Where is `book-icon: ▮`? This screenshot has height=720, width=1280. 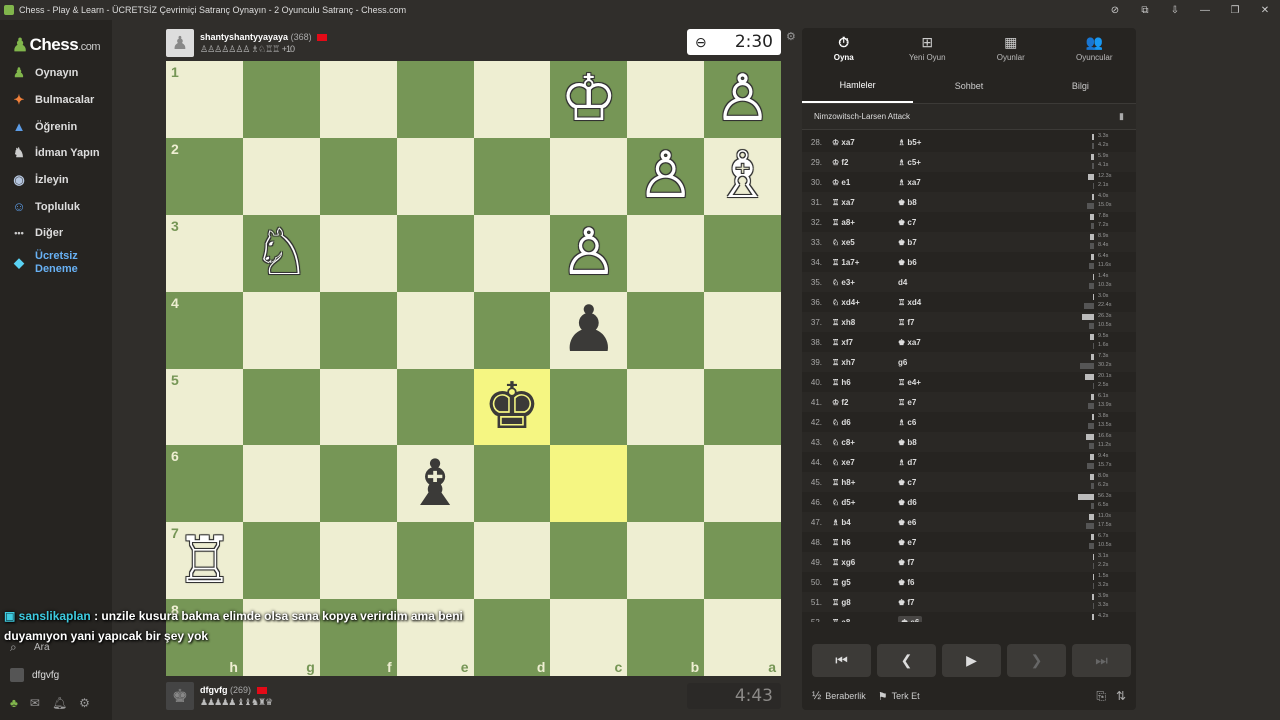
book-icon: ▮ is located at coordinates (1121, 116).